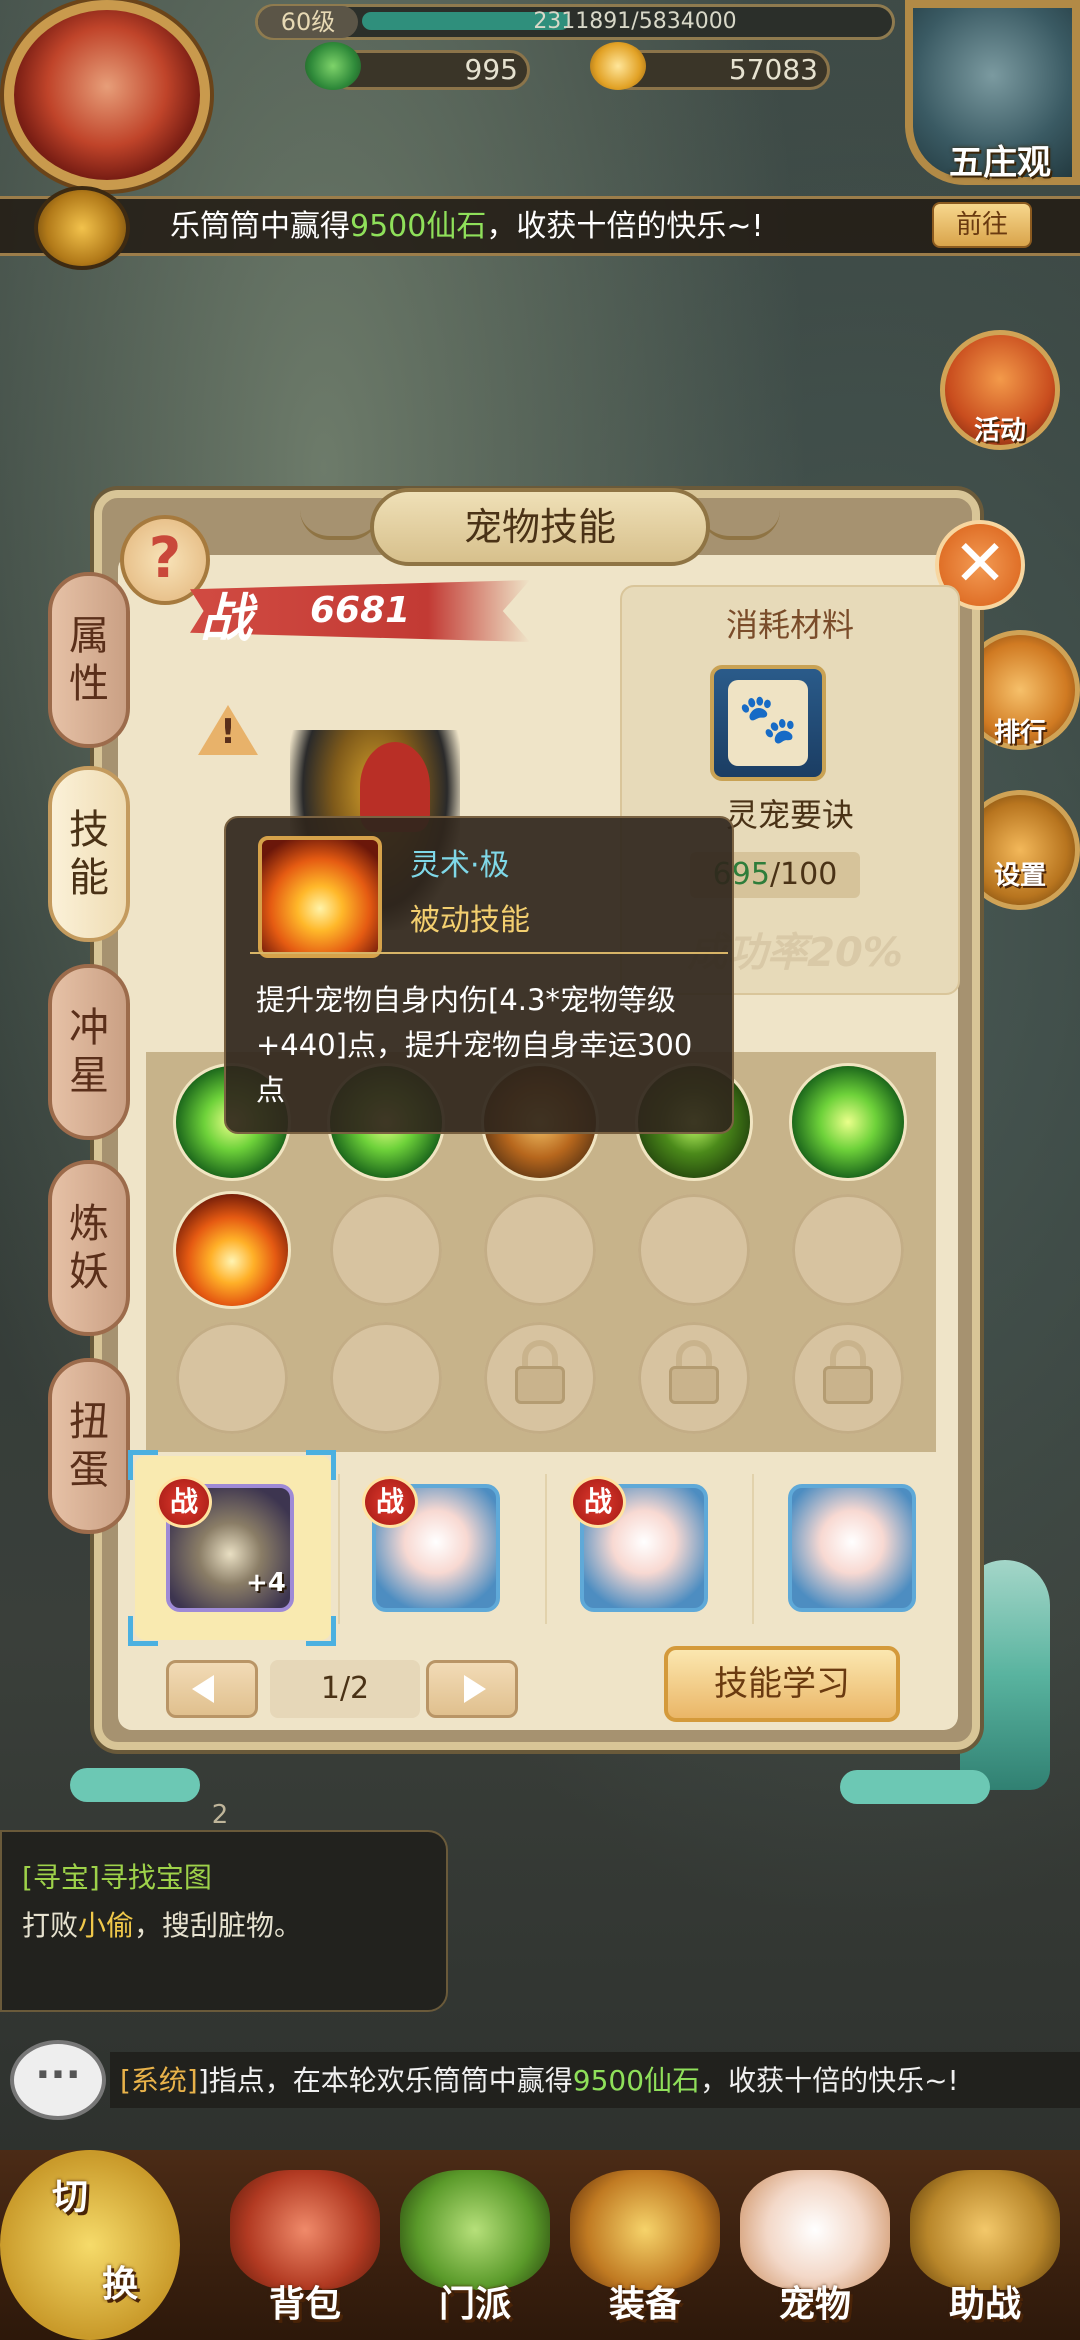 The height and width of the screenshot is (2340, 1080). I want to click on tab-gacha-char2: 蛋, so click(89, 1470).